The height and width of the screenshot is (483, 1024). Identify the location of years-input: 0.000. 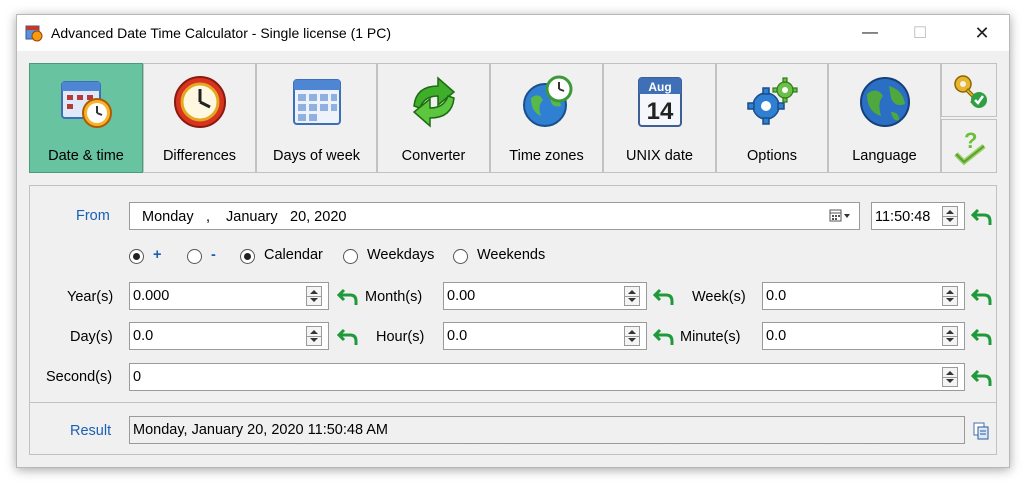
(229, 296).